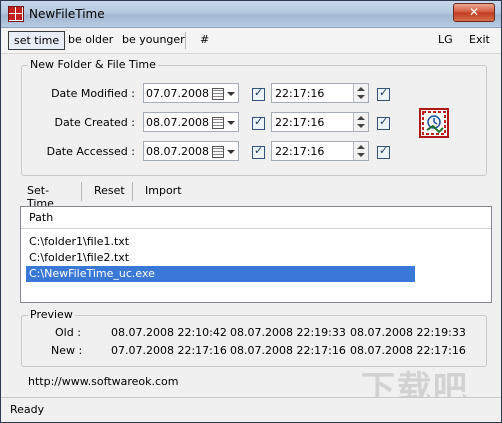  What do you see at coordinates (288, 332) in the screenshot?
I see `preview-old-created: 08.07.2008 22:19:33` at bounding box center [288, 332].